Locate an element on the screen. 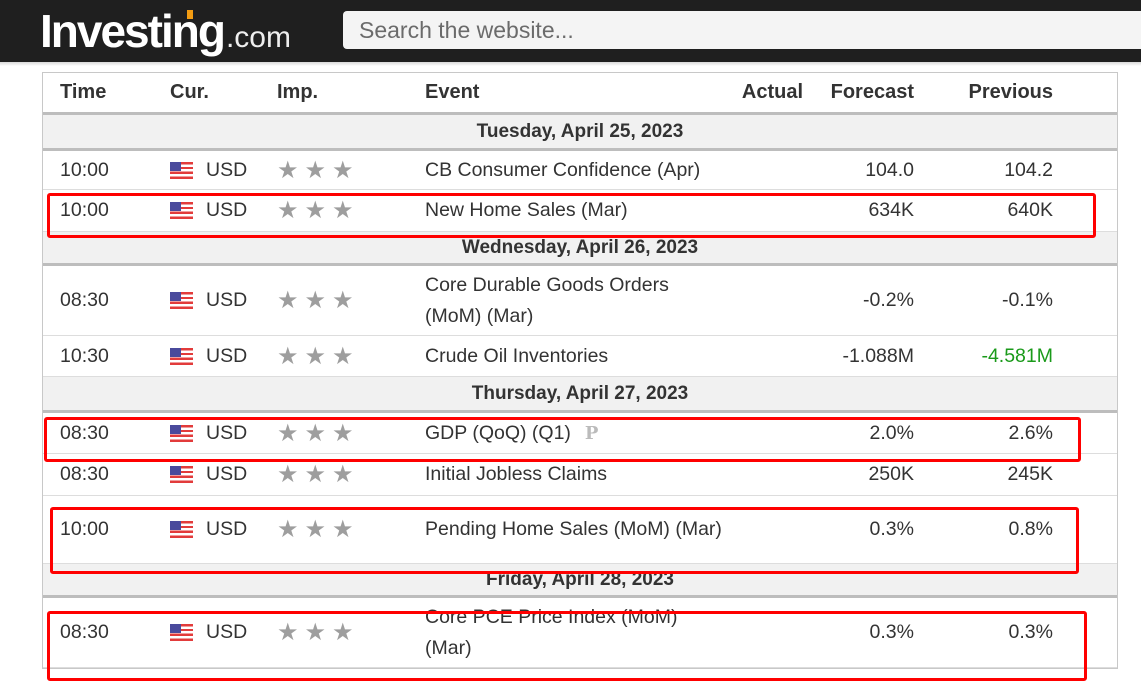 The image size is (1141, 690). event-forecast: 0.3% is located at coordinates (891, 529).